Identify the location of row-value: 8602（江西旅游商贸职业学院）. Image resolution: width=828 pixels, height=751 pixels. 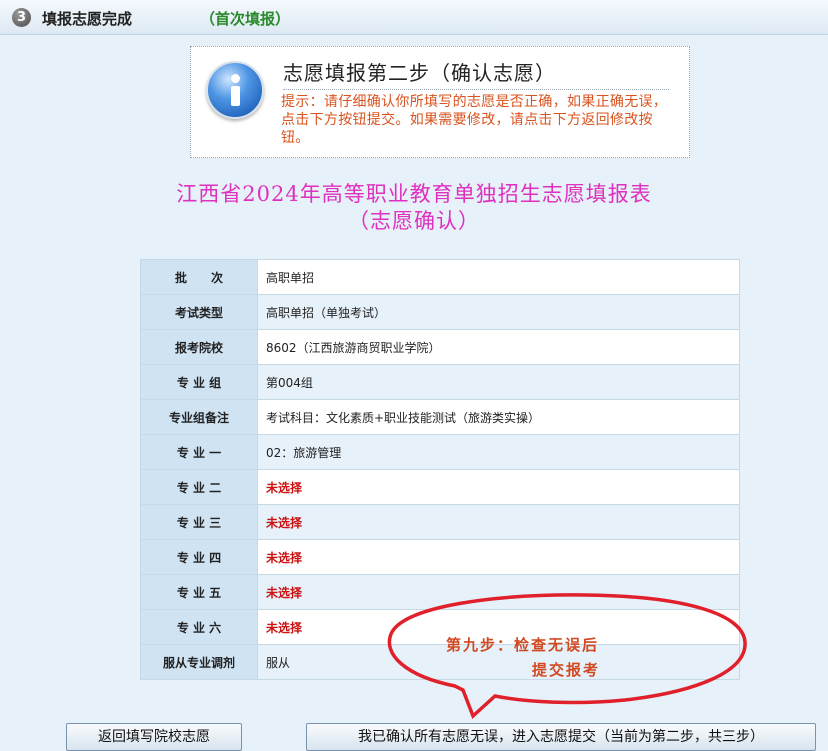
(498, 347).